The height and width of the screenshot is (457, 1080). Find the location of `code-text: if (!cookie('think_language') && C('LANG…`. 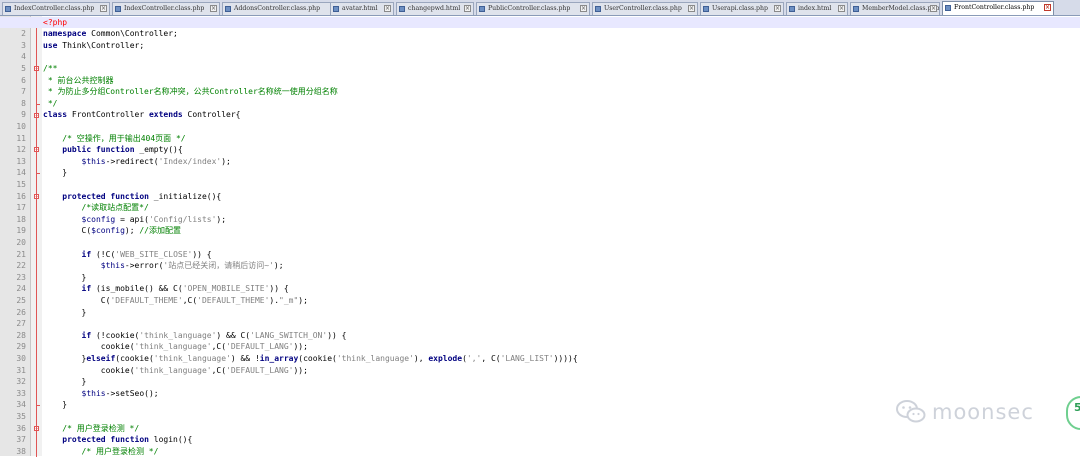

code-text: if (!cookie('think_language') && C('LANG… is located at coordinates (195, 336).